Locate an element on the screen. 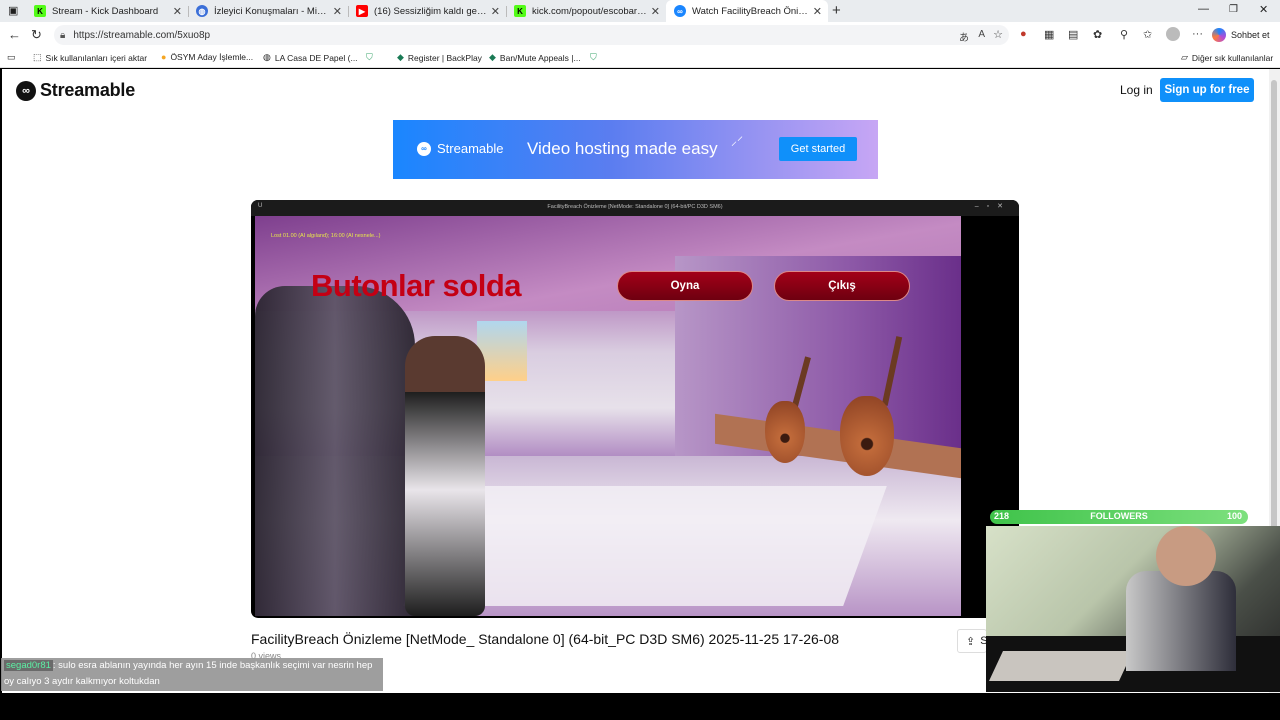 Image resolution: width=1280 pixels, height=720 pixels. share-button: ⇪ S is located at coordinates (972, 641).